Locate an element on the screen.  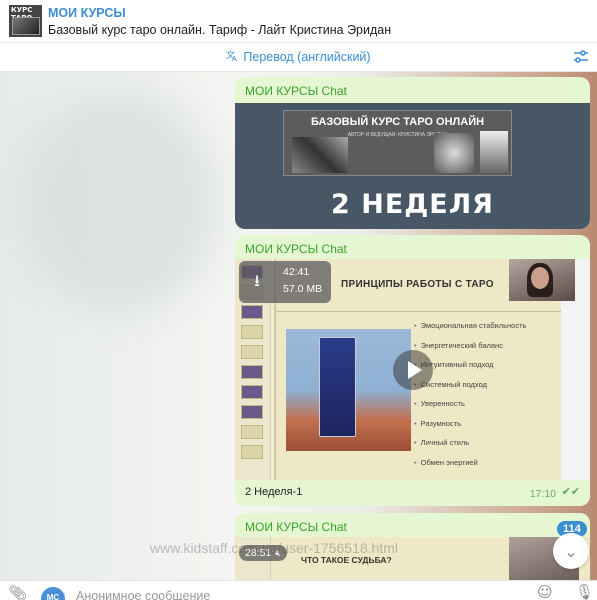
slide-title: ЧТО ТАКОЕ СУДЬБА? is located at coordinates (346, 560).